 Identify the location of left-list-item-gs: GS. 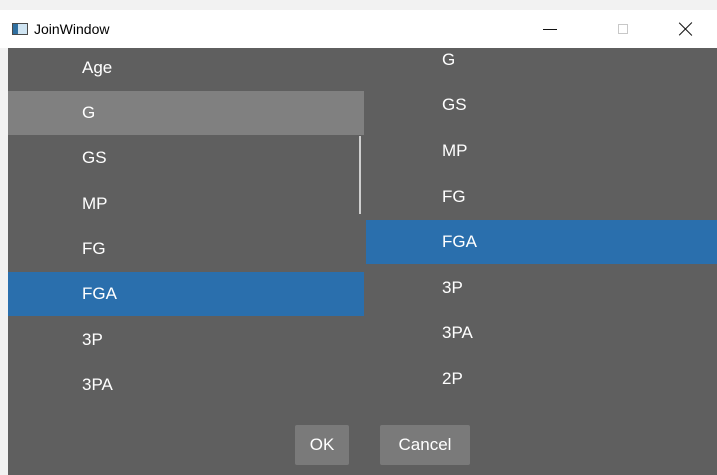
(186, 158).